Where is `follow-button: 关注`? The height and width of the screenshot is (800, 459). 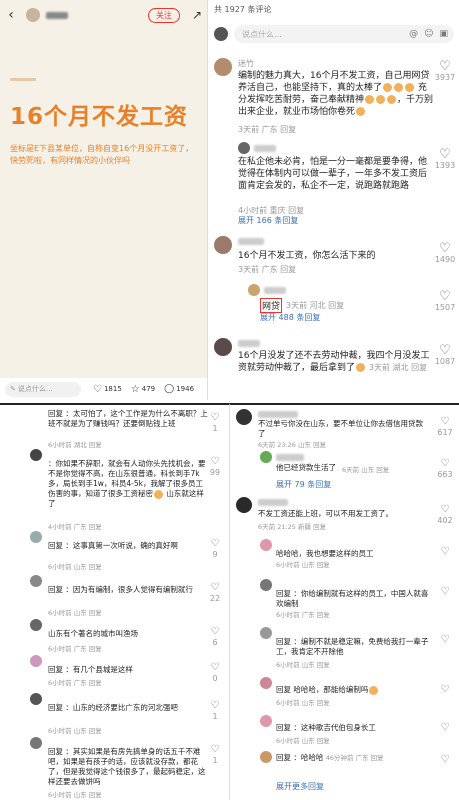
follow-button: 关注 is located at coordinates (163, 15).